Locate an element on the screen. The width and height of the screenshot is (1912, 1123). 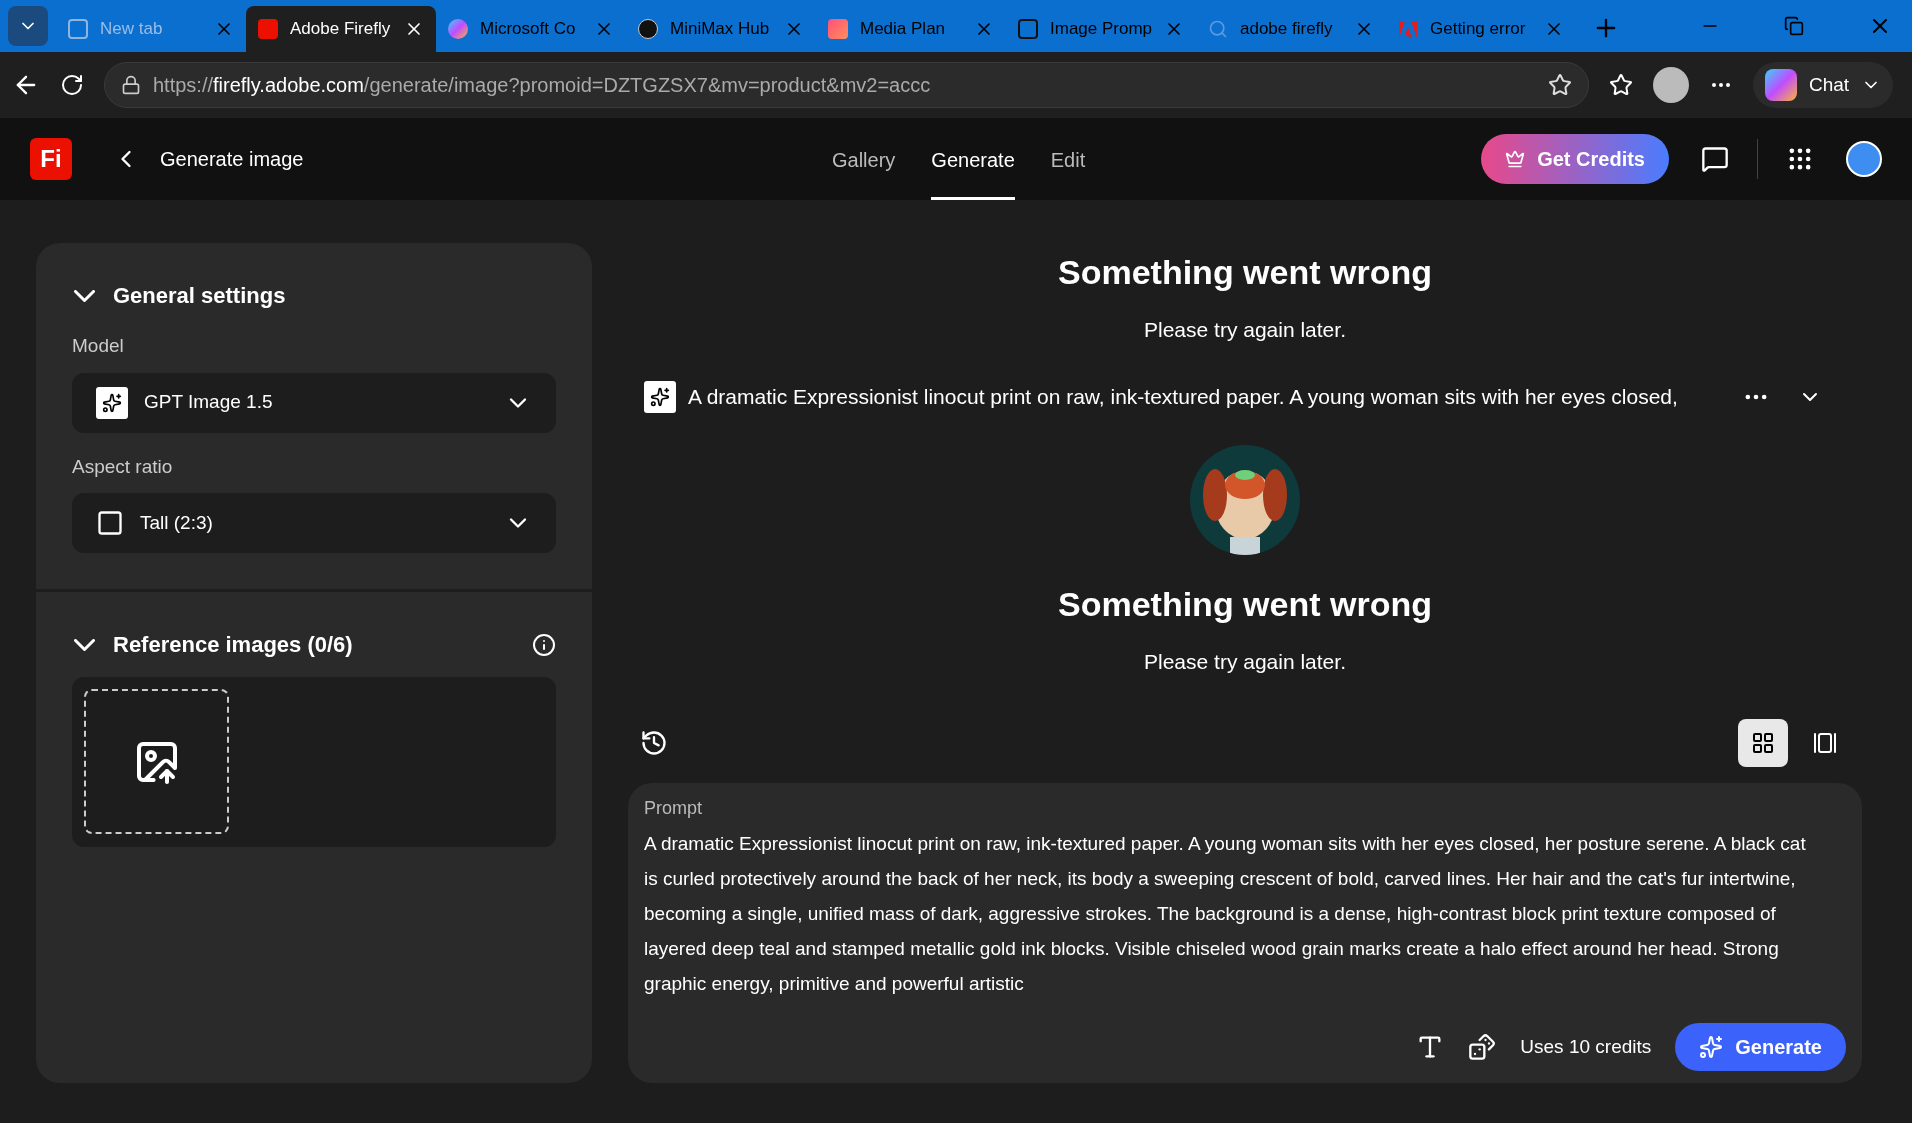
browser-tab: Media Plan is located at coordinates (911, 29).